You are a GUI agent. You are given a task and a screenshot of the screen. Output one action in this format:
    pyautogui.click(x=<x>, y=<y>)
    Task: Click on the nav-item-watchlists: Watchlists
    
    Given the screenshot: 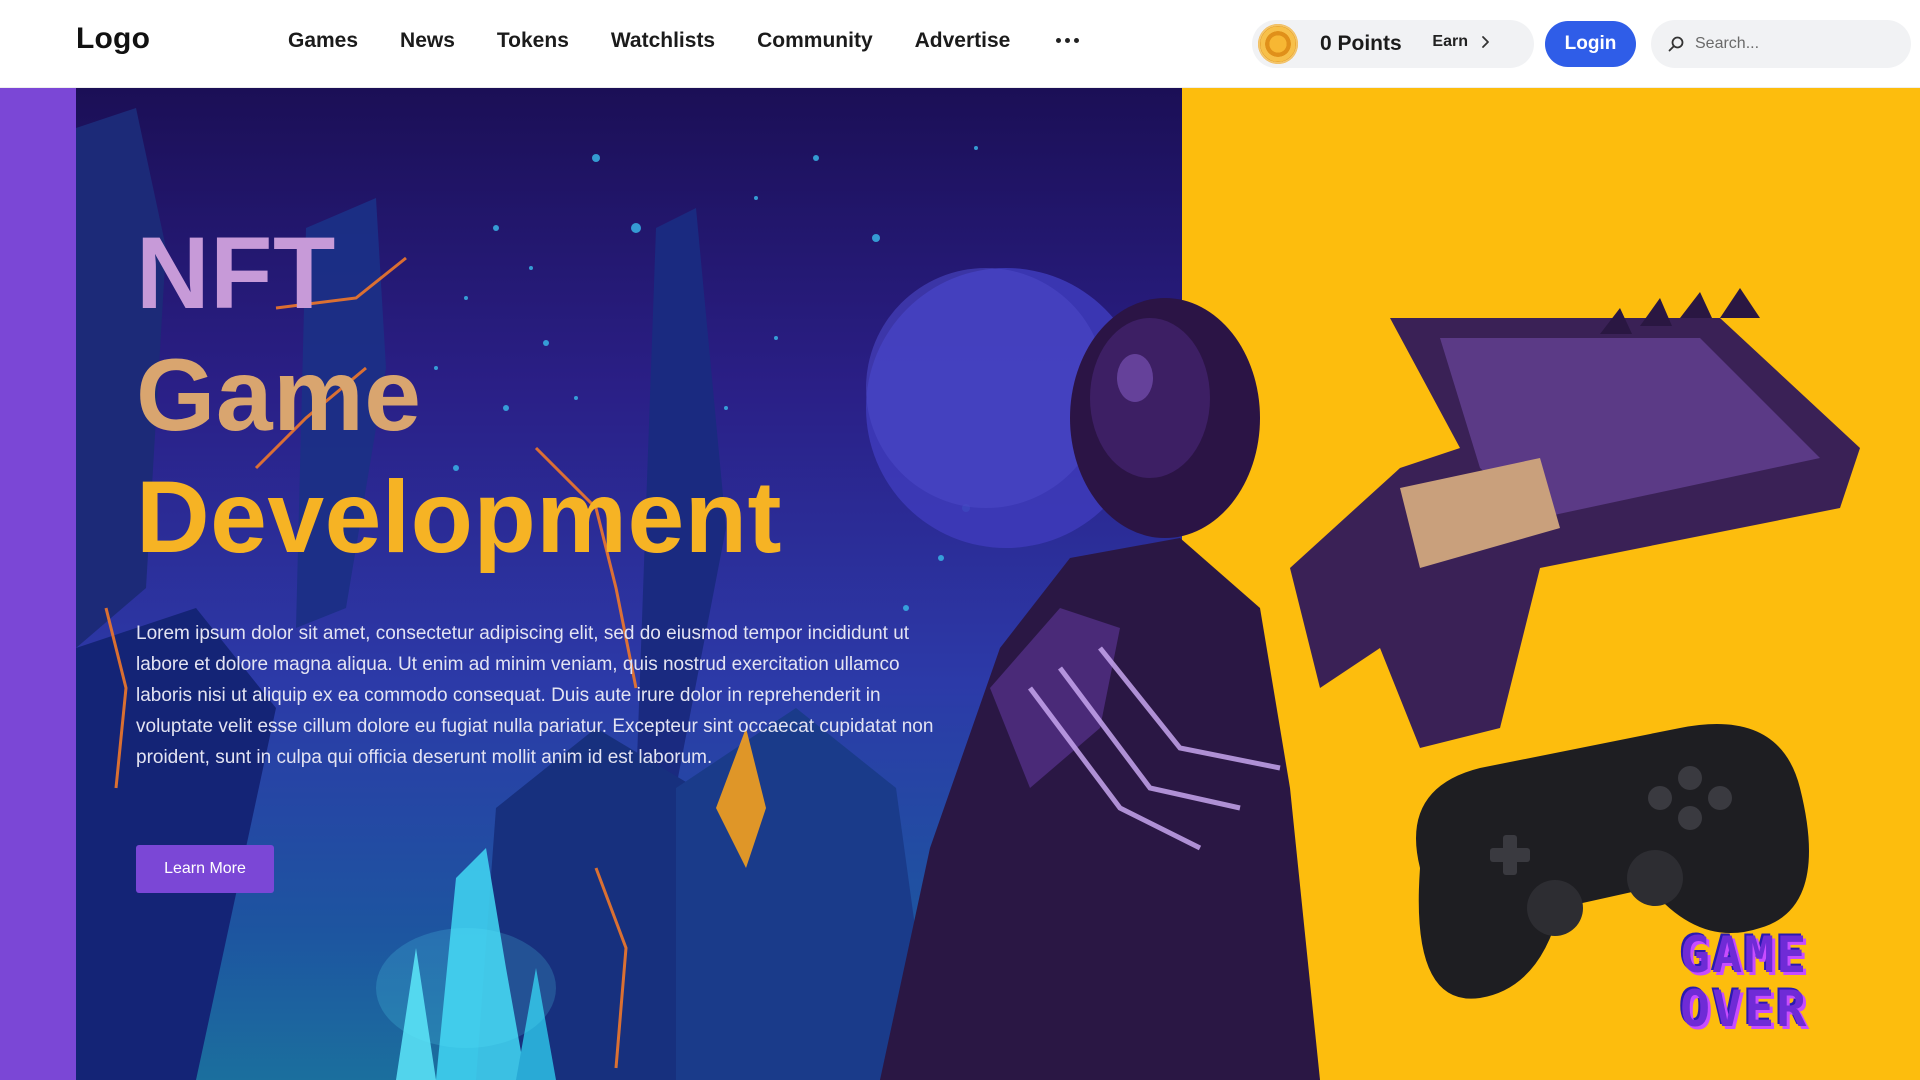 What is the action you would take?
    pyautogui.click(x=663, y=41)
    